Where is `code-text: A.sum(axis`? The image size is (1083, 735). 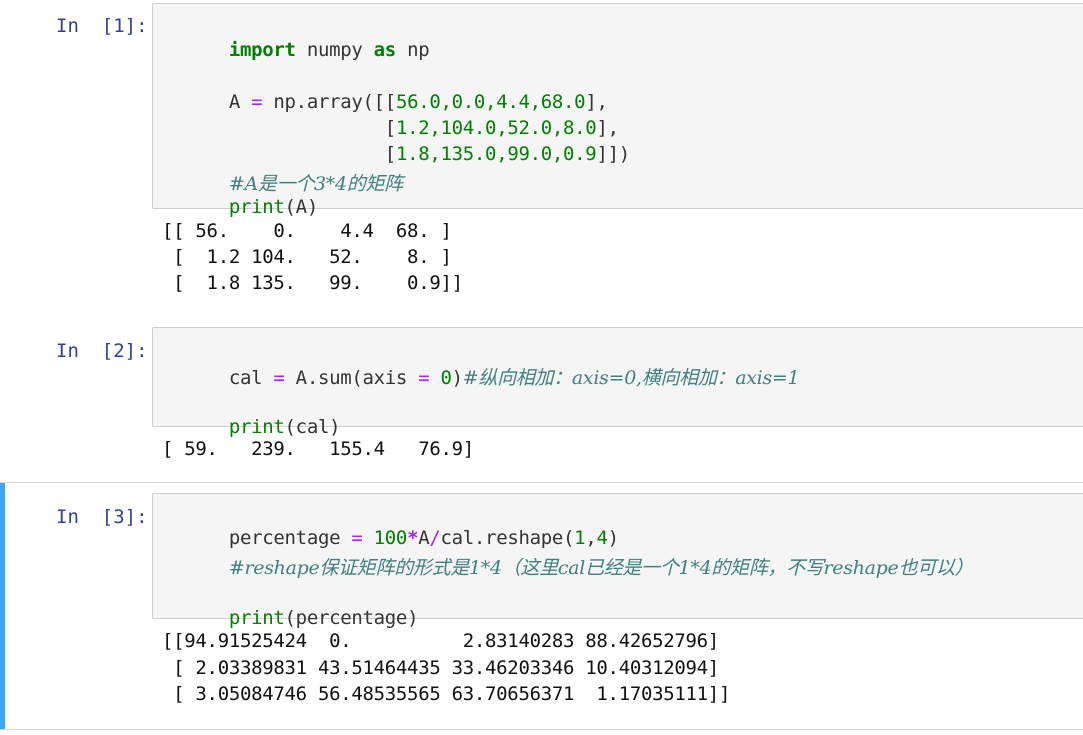
code-text: A.sum(axis is located at coordinates (351, 378).